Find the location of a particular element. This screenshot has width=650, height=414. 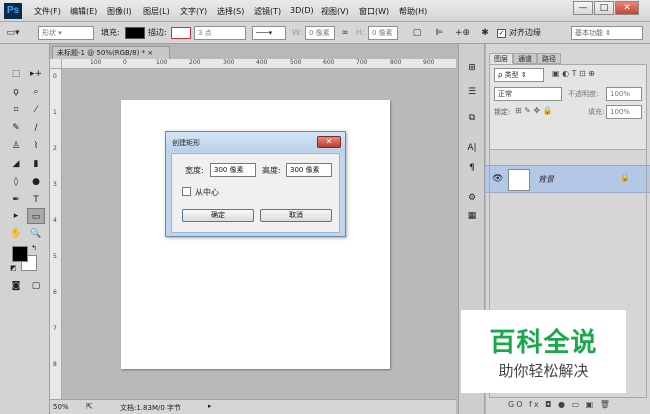

screen-mode-icon: ▢ is located at coordinates (36, 286).